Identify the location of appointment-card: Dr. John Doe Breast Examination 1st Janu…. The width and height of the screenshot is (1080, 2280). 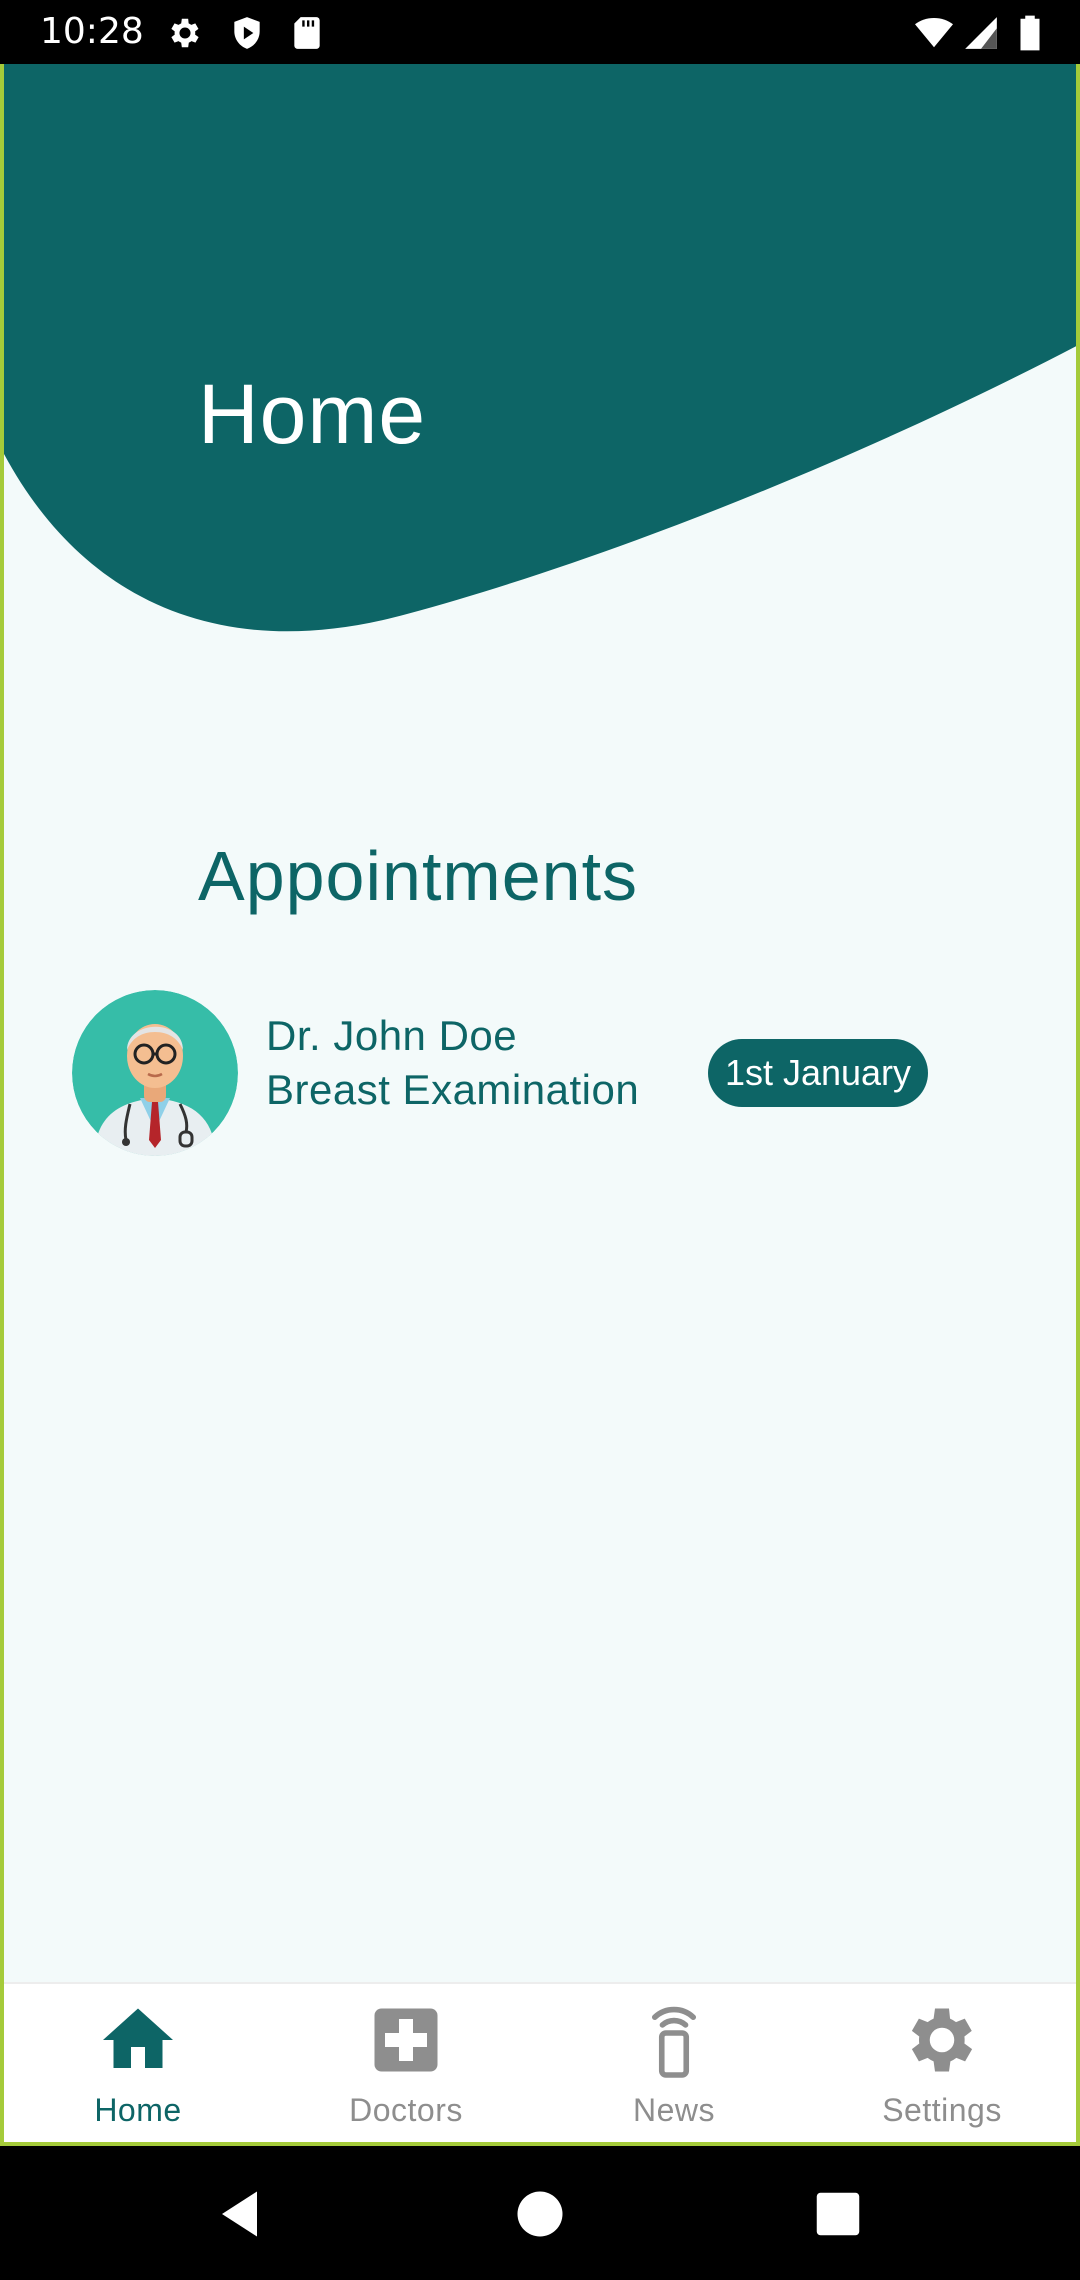
(512, 1073).